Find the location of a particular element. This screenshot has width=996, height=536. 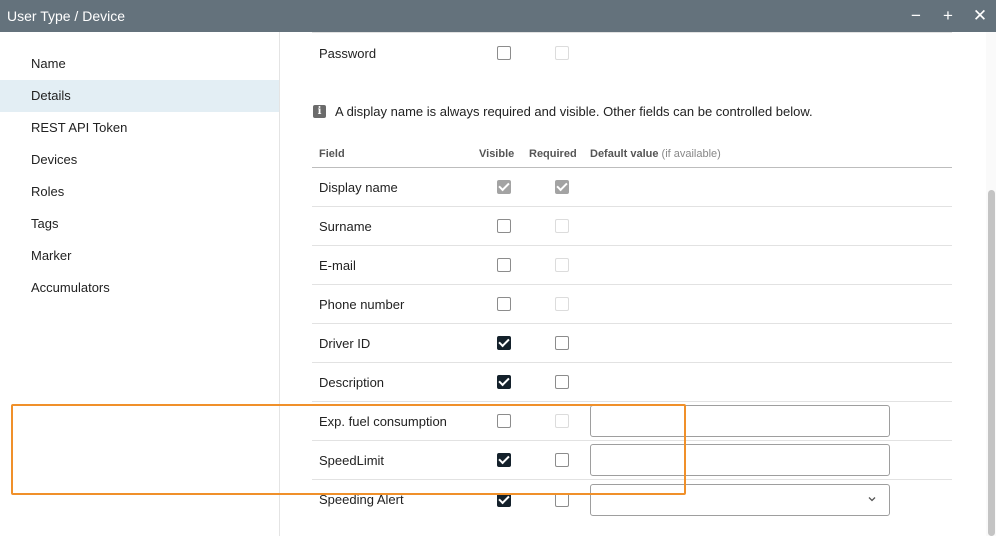

sidebar-item-label: Name is located at coordinates (48, 63).